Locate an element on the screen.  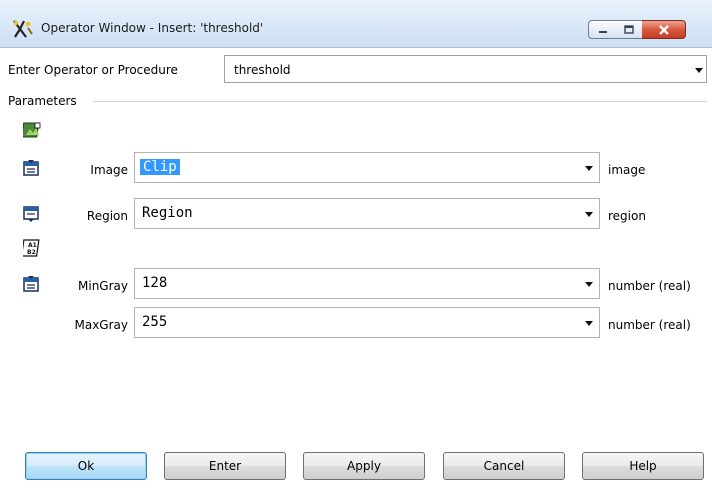
svg-text: A1 is located at coordinates (32, 245).